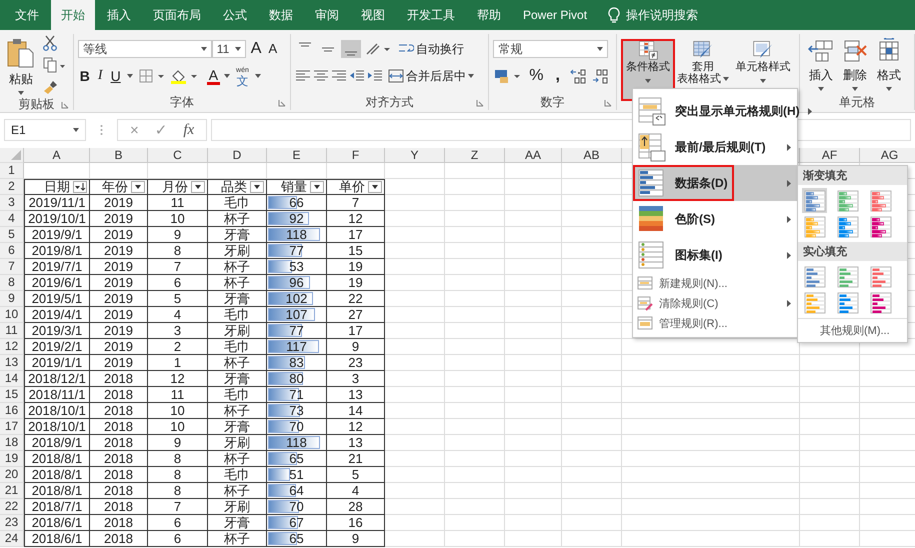 This screenshot has width=915, height=548. I want to click on ribbon-tab: 审阅, so click(327, 15).